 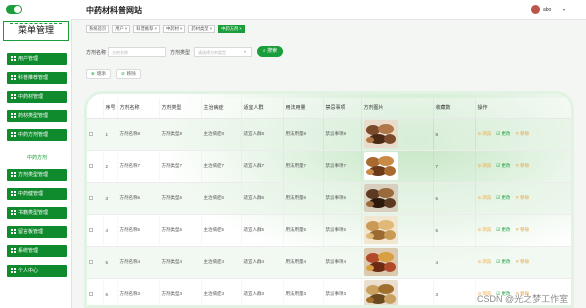 I want to click on cell-taboo: 禁忌事项4, so click(x=342, y=262).